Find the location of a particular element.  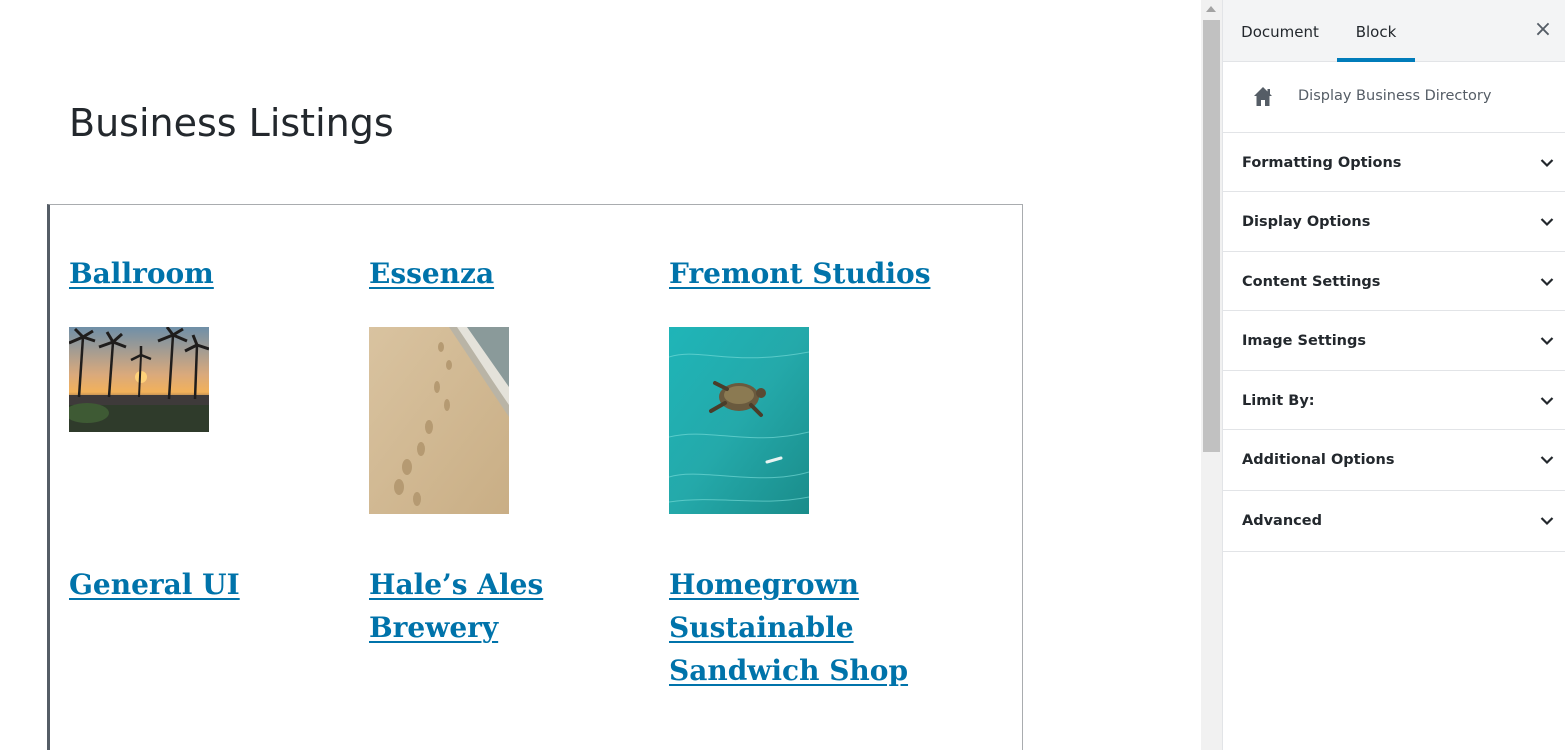

close-icon: × is located at coordinates (1543, 30).